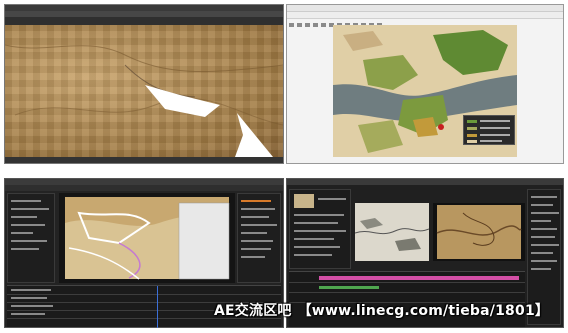 This screenshot has width=568, height=333. I want to click on source-frame, so click(392, 232).